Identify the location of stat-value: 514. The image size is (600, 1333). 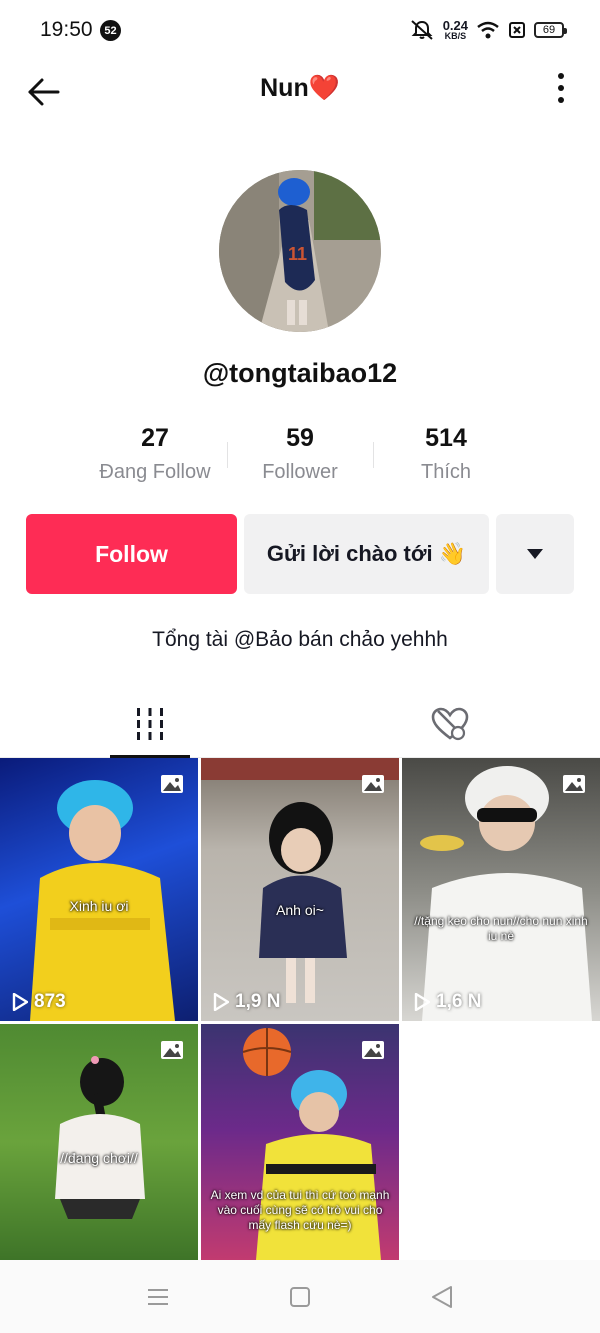
(446, 438).